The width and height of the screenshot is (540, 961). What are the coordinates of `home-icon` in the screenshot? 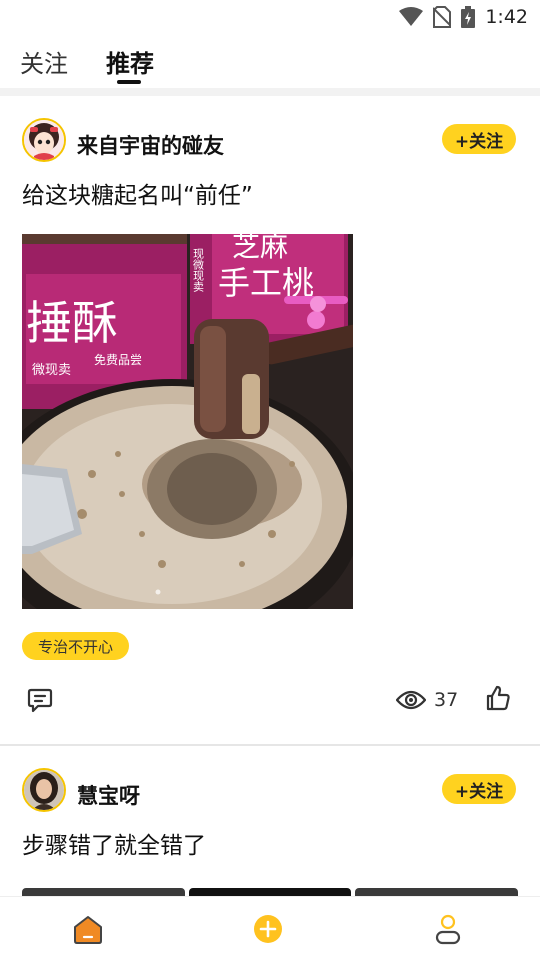 It's located at (88, 930).